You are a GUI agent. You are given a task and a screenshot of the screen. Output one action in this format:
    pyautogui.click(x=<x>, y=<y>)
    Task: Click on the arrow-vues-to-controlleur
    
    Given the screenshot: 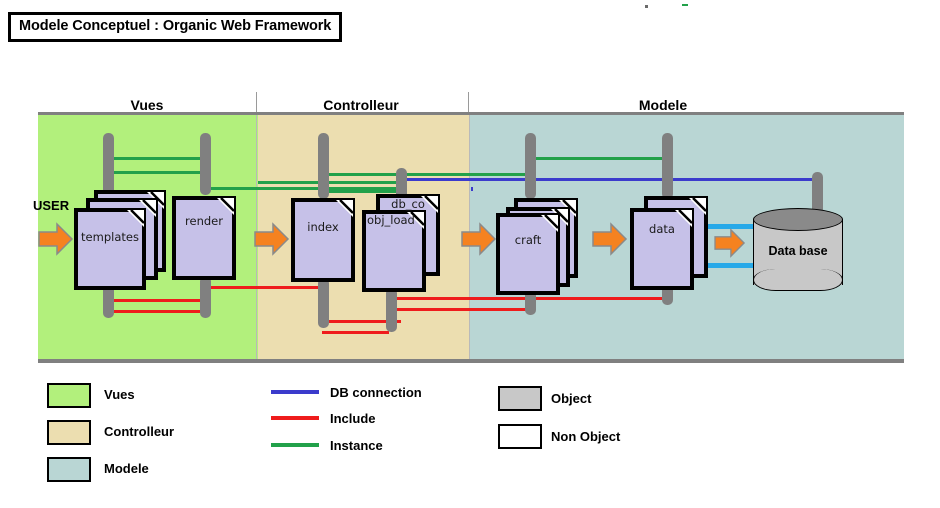 What is the action you would take?
    pyautogui.click(x=272, y=239)
    